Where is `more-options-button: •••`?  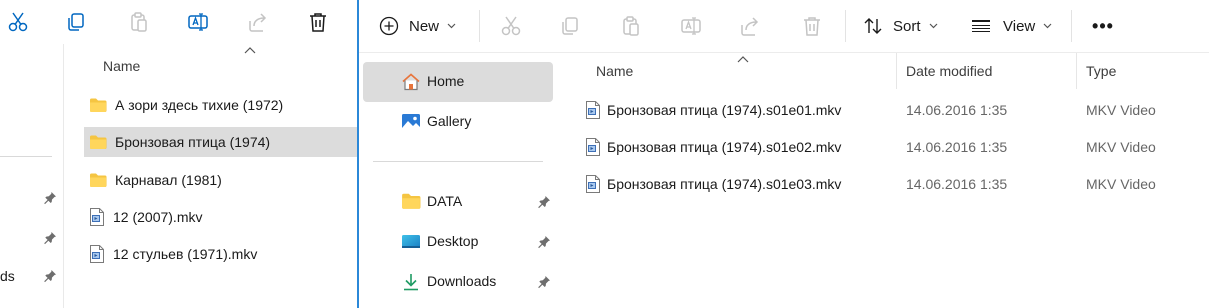
more-options-button: ••• is located at coordinates (1103, 26).